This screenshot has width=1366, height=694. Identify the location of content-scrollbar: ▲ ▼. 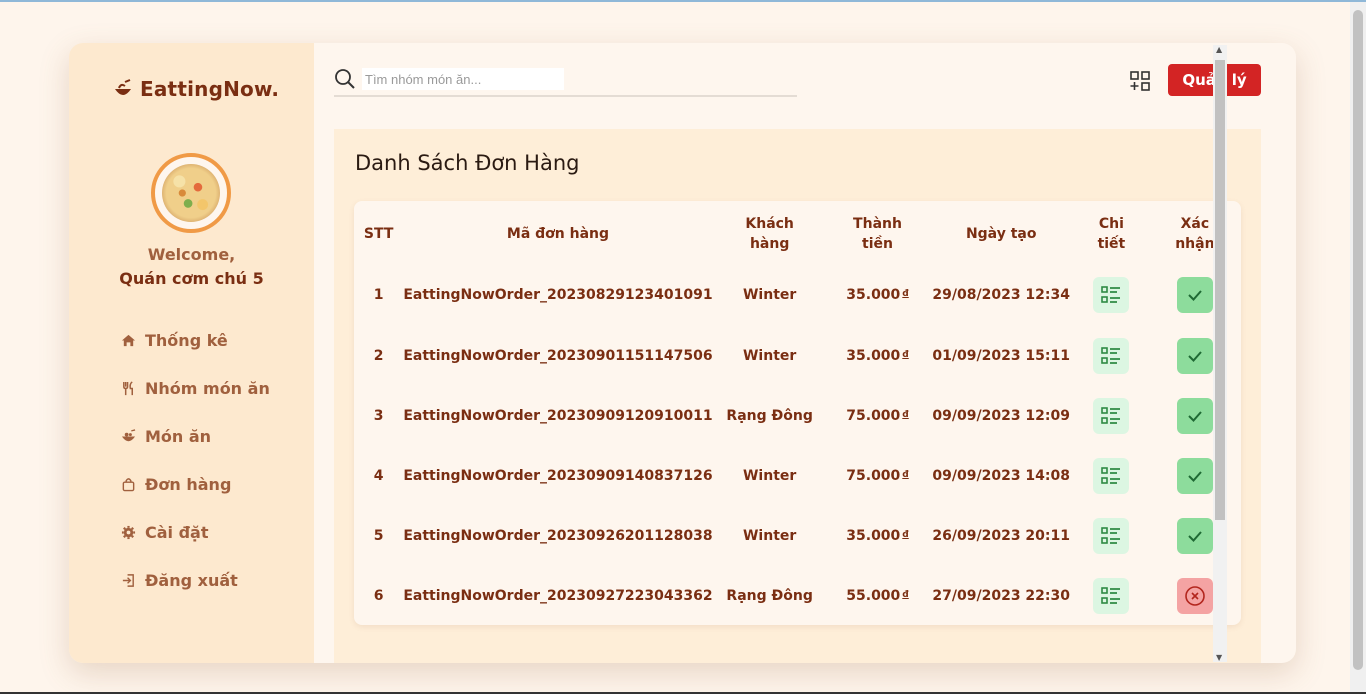
(1220, 353).